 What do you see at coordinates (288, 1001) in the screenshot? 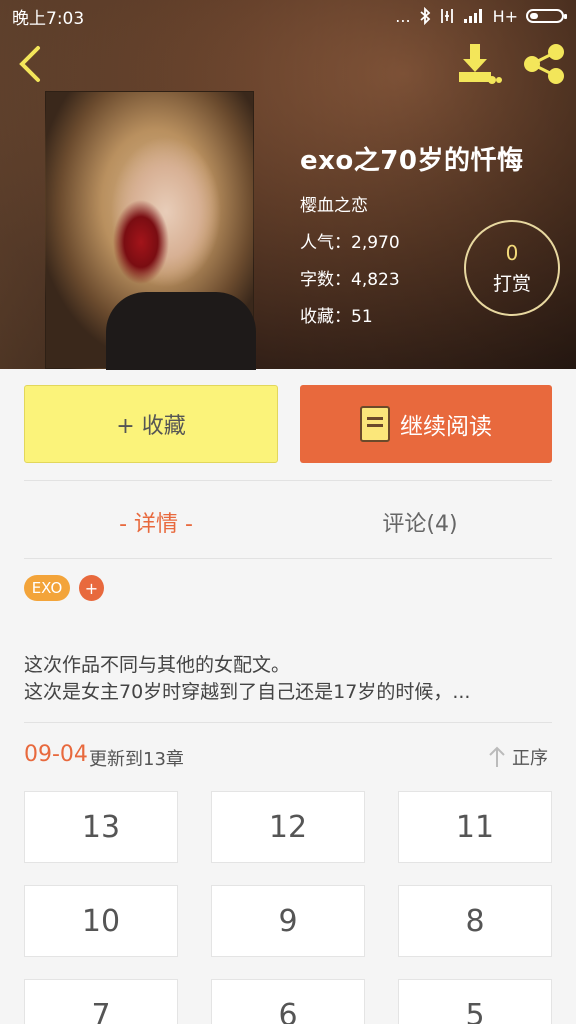
I see `chapter-button: 6` at bounding box center [288, 1001].